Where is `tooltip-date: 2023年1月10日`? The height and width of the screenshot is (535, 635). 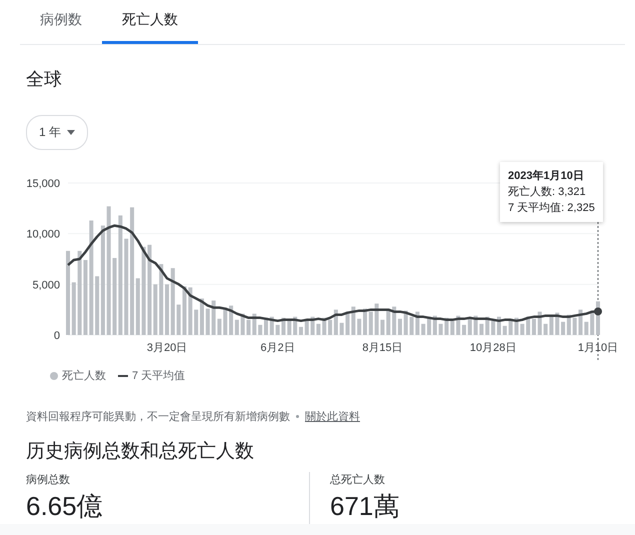 tooltip-date: 2023年1月10日 is located at coordinates (546, 176).